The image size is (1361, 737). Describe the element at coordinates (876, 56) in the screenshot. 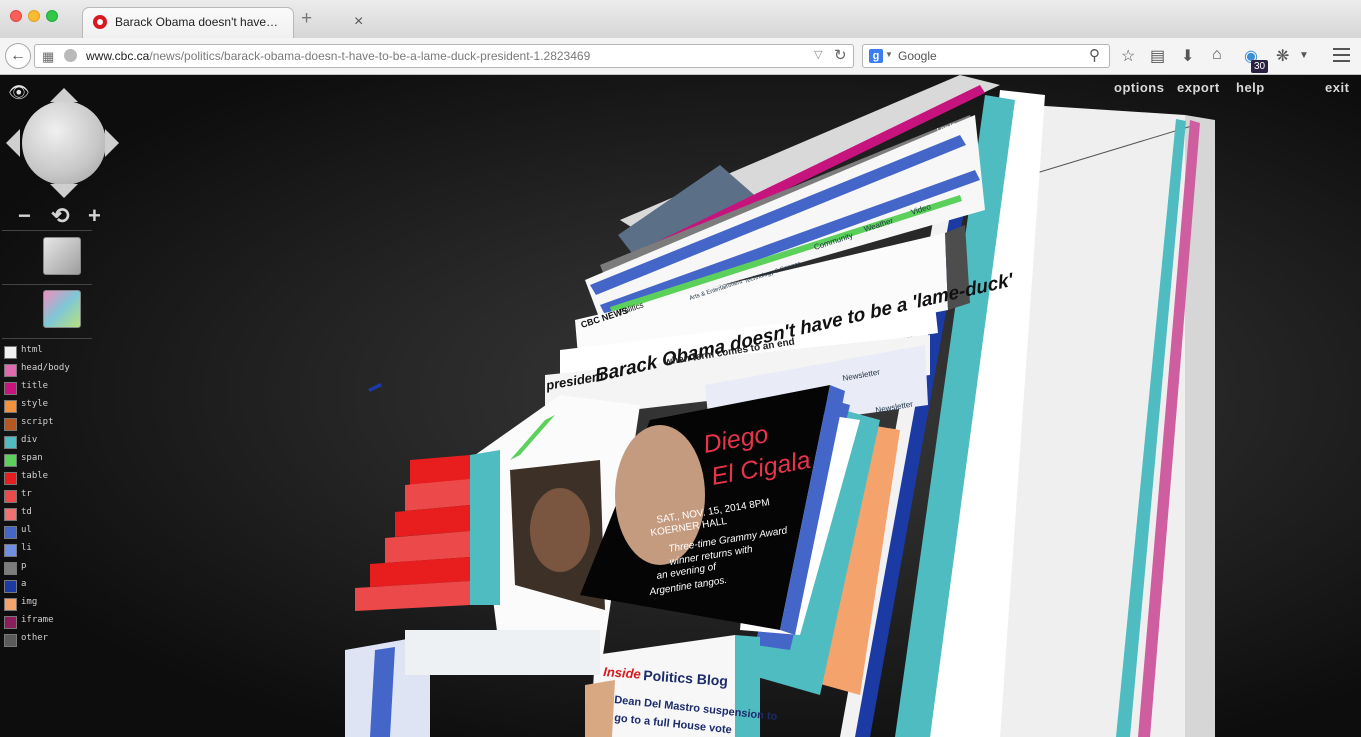

I see `search-engine-icon: g` at that location.